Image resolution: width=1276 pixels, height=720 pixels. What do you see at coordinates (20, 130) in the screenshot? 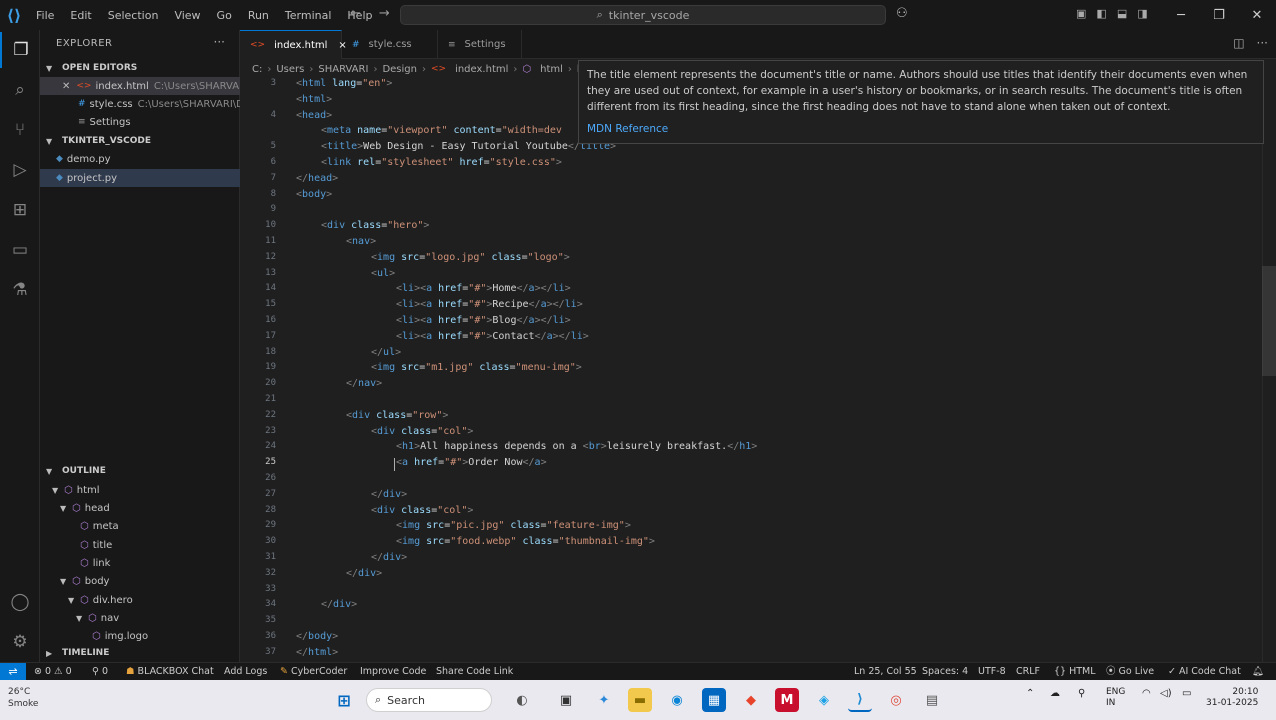
I see `source-control-icon: ⑂` at bounding box center [20, 130].